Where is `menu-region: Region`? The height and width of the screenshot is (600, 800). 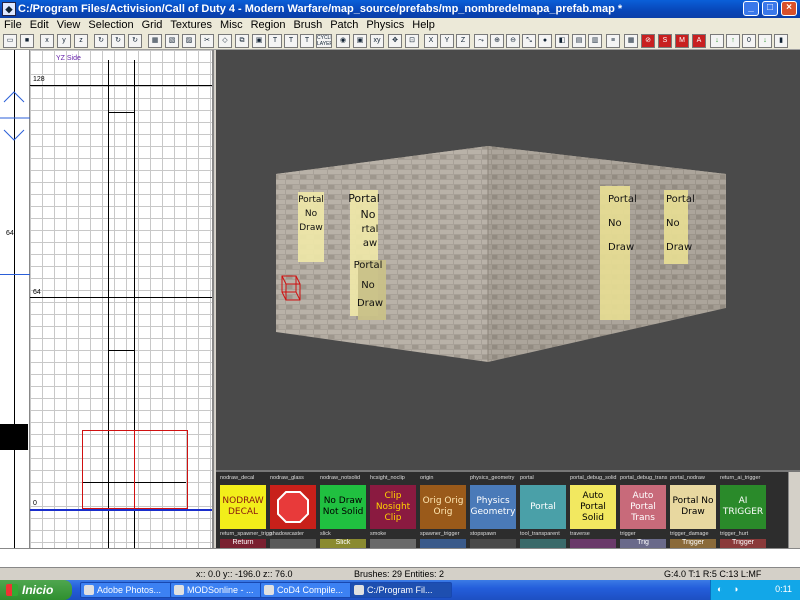 menu-region: Region is located at coordinates (268, 25).